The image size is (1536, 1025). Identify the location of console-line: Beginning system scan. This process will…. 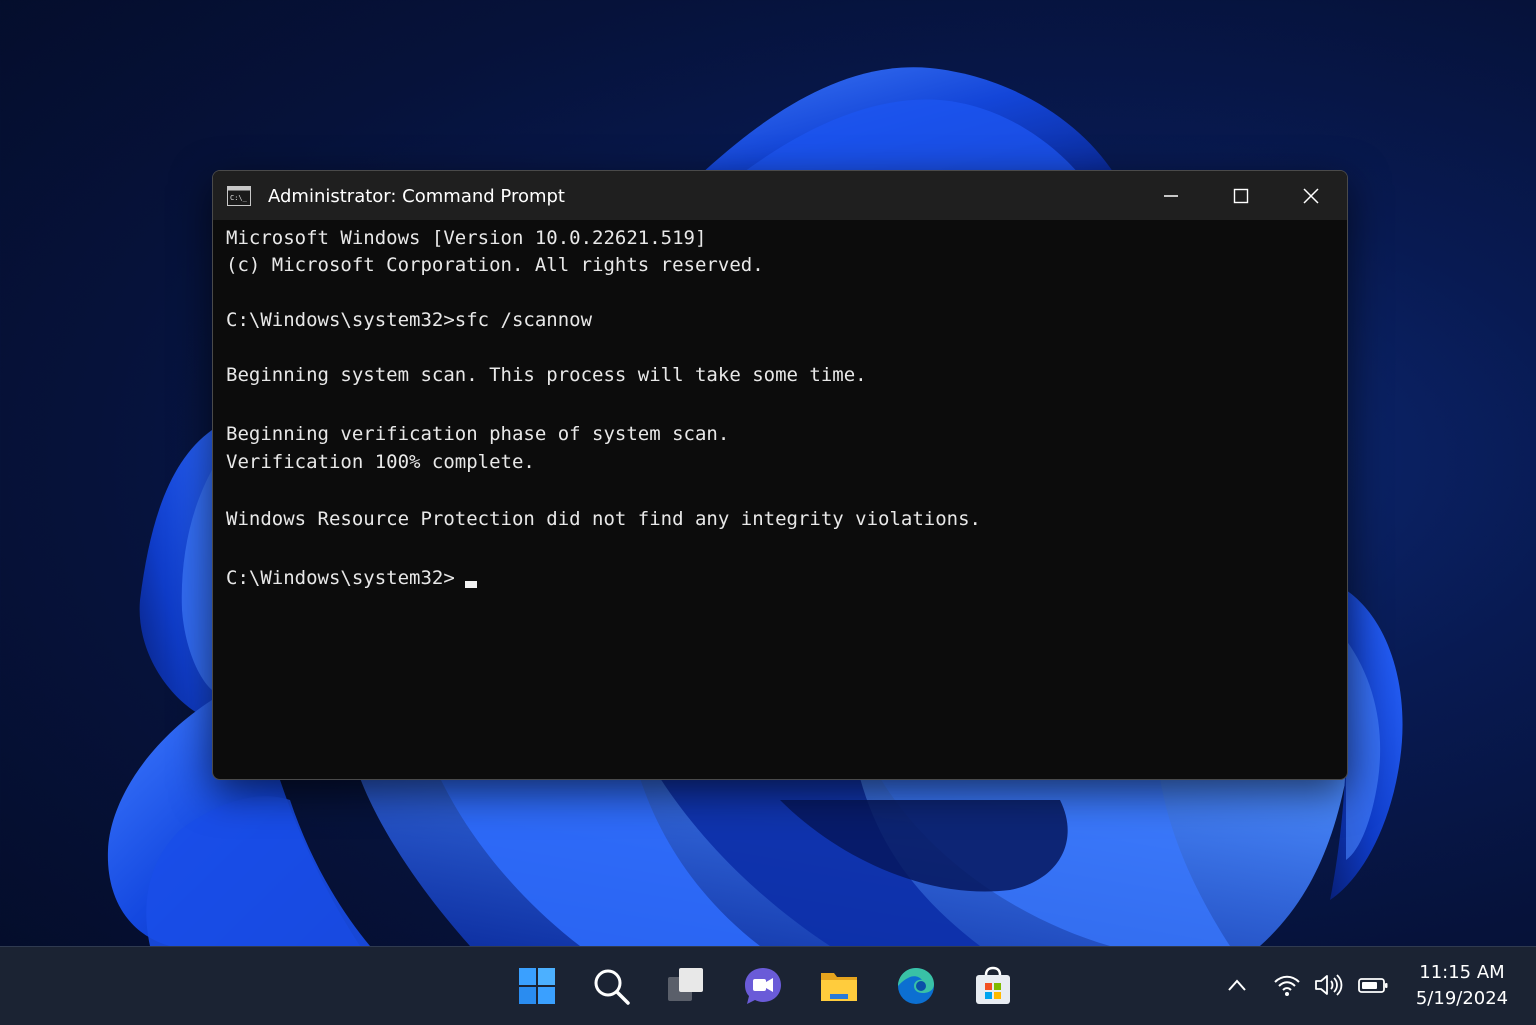
(546, 375).